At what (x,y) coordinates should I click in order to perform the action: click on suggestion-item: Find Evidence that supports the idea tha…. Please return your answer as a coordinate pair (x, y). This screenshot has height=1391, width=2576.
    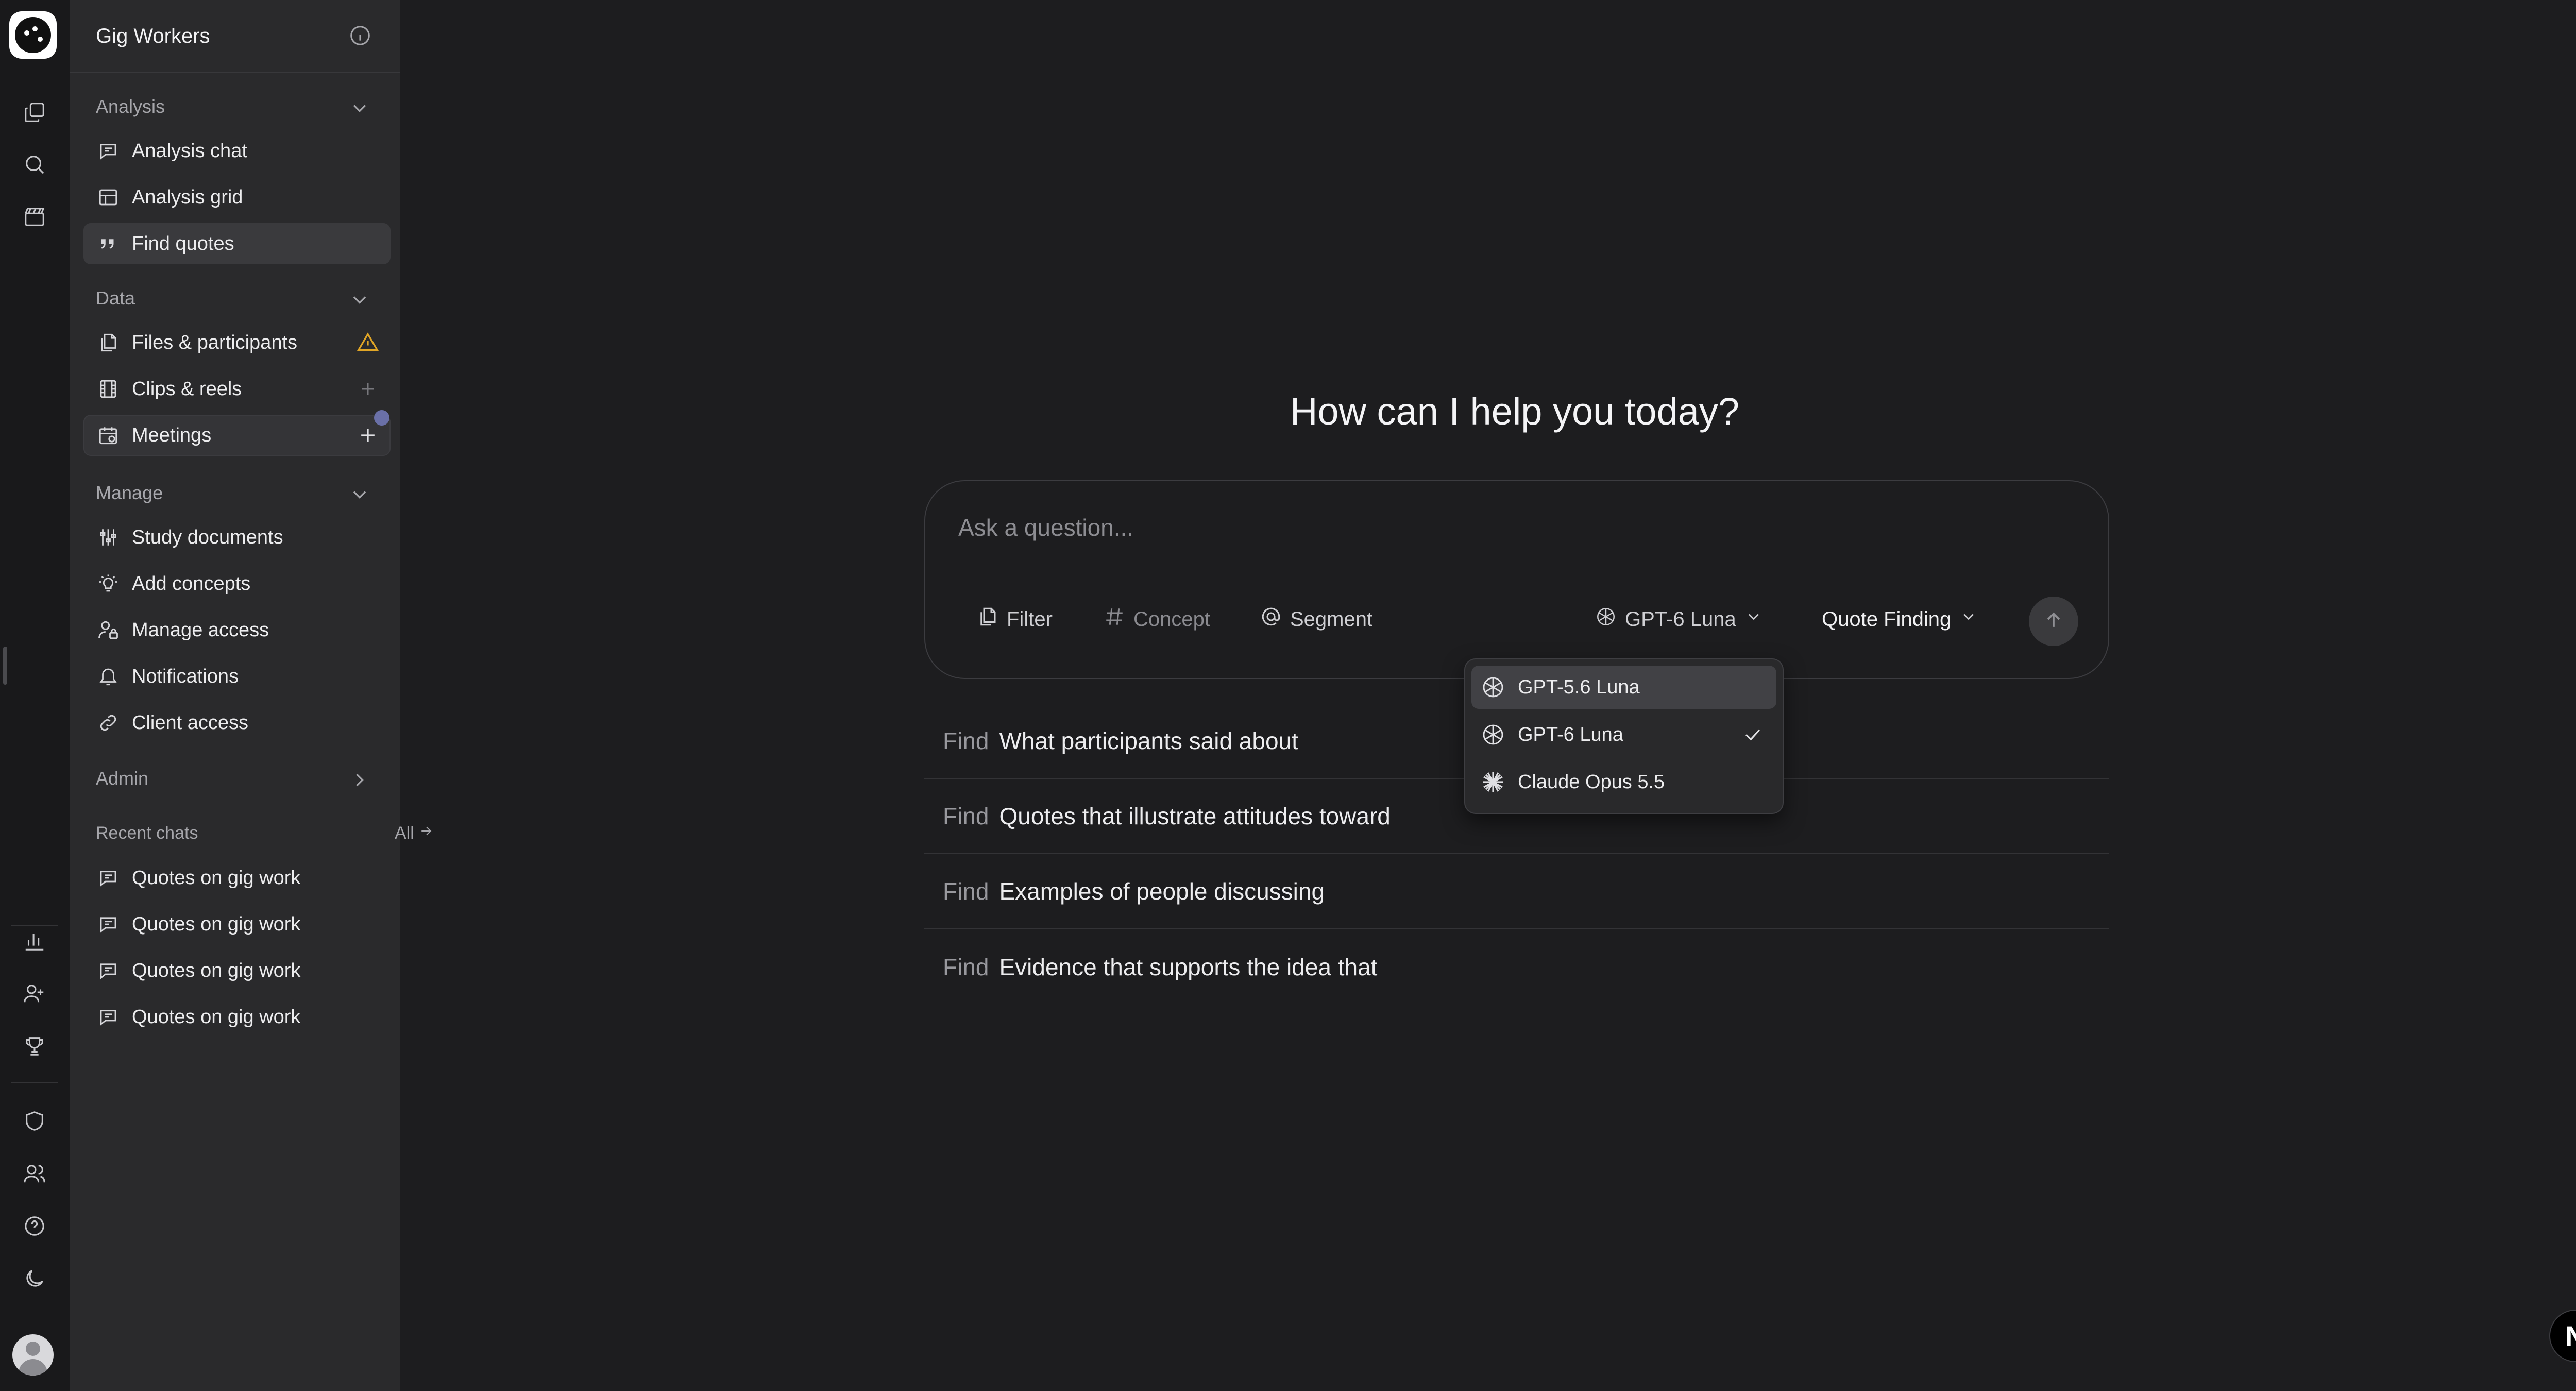
    Looking at the image, I should click on (1517, 967).